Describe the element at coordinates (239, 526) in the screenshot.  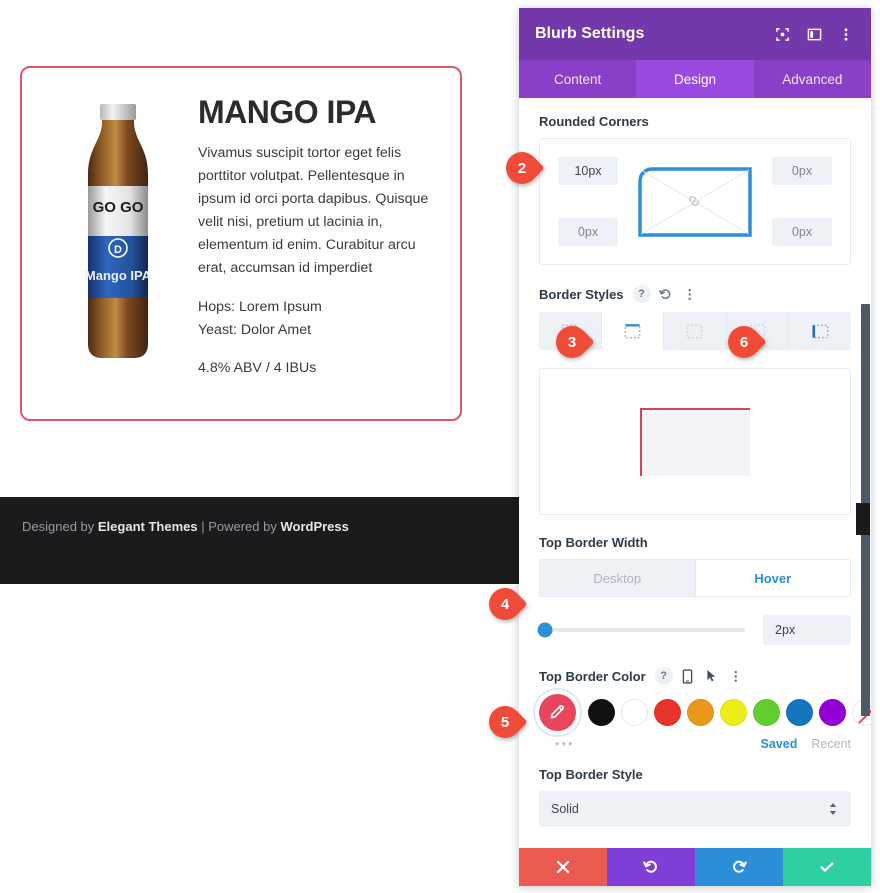
I see `footer-separator: | Powered by` at that location.